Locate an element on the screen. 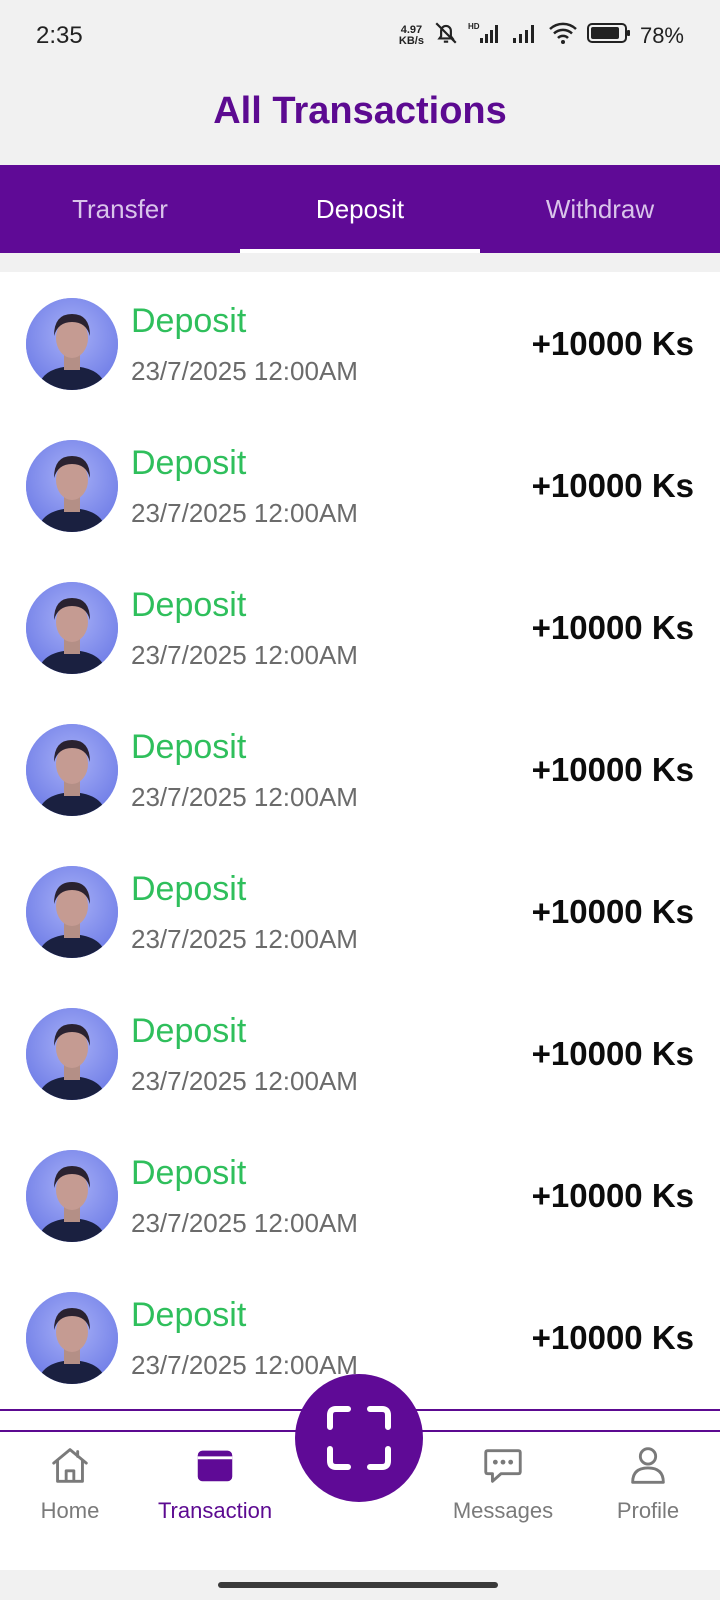  nav-home: Home is located at coordinates (70, 1492).